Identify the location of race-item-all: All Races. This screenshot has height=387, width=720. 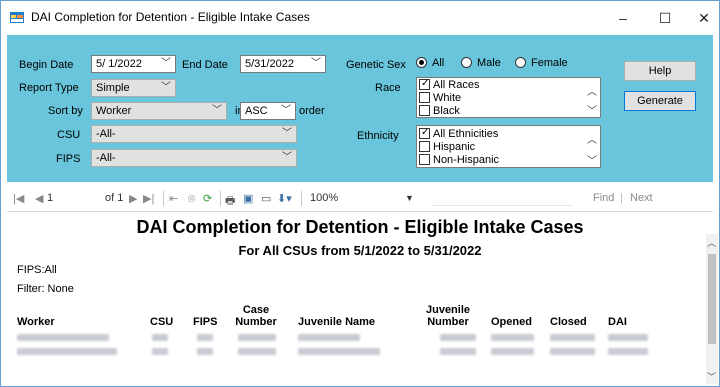
(449, 84).